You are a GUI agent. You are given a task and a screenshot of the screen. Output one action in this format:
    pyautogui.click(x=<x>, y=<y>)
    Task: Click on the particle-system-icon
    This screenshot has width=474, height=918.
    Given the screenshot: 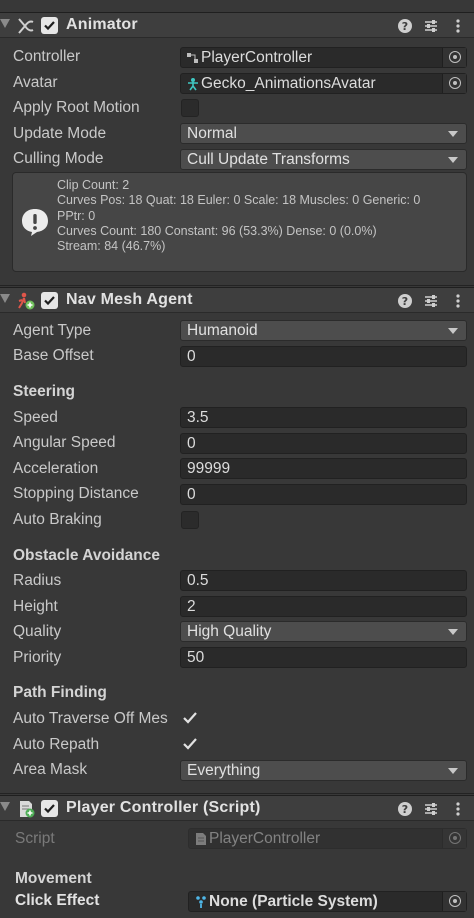 What is the action you would take?
    pyautogui.click(x=201, y=902)
    